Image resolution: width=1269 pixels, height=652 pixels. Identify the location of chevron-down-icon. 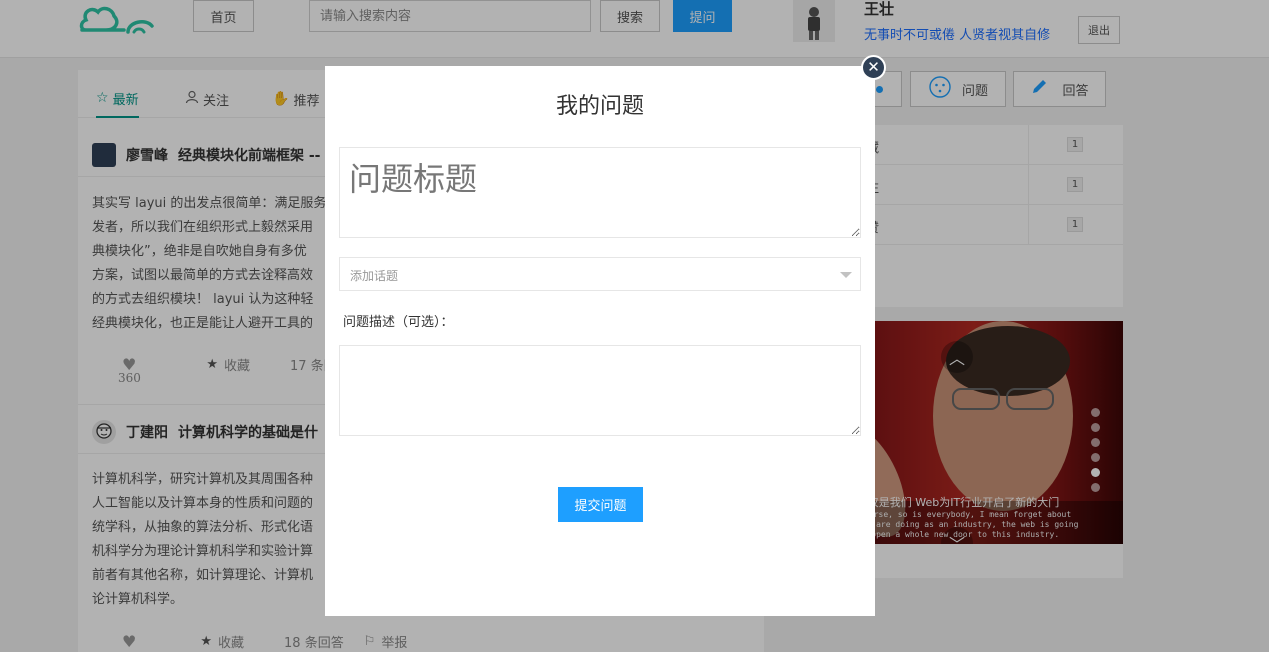
(846, 275).